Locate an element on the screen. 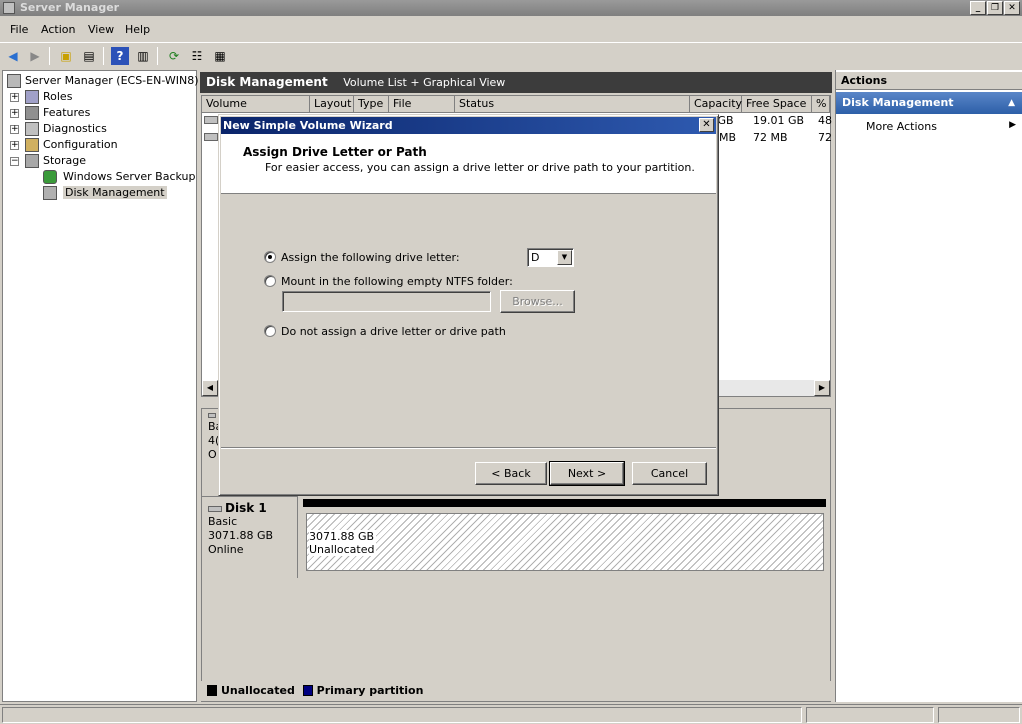 Image resolution: width=1022 pixels, height=724 pixels. unallocated-partition: 3071.88 GB Unallocated is located at coordinates (565, 542).